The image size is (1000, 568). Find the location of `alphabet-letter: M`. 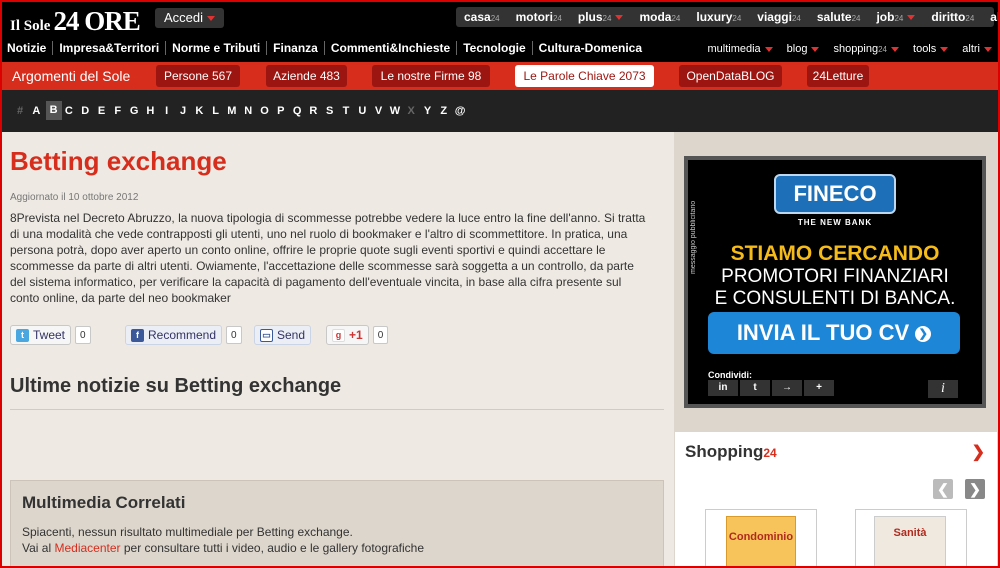

alphabet-letter: M is located at coordinates (232, 111).